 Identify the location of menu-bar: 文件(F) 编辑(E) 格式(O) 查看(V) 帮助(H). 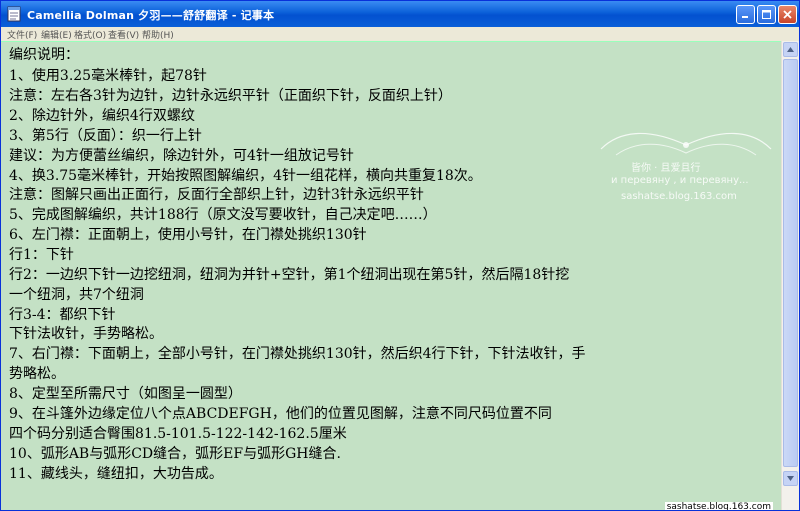
(400, 34).